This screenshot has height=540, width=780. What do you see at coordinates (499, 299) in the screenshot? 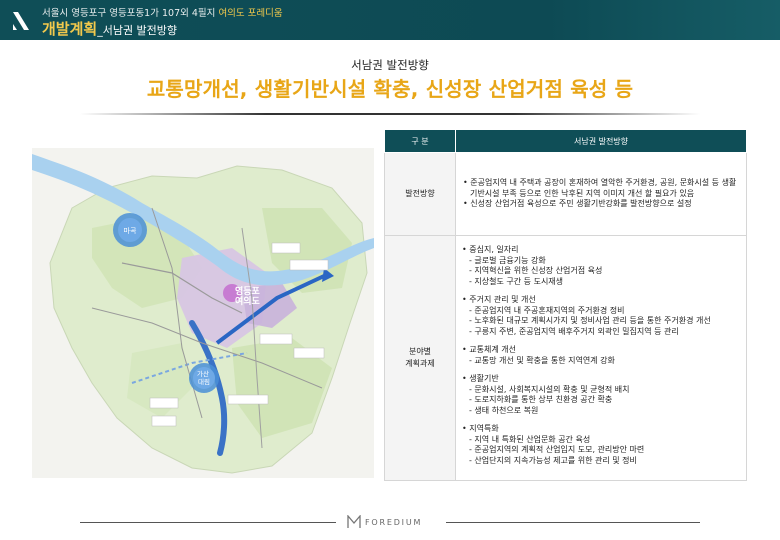
I see `task-section-title: • 주거지 관리 및 개선` at bounding box center [499, 299].